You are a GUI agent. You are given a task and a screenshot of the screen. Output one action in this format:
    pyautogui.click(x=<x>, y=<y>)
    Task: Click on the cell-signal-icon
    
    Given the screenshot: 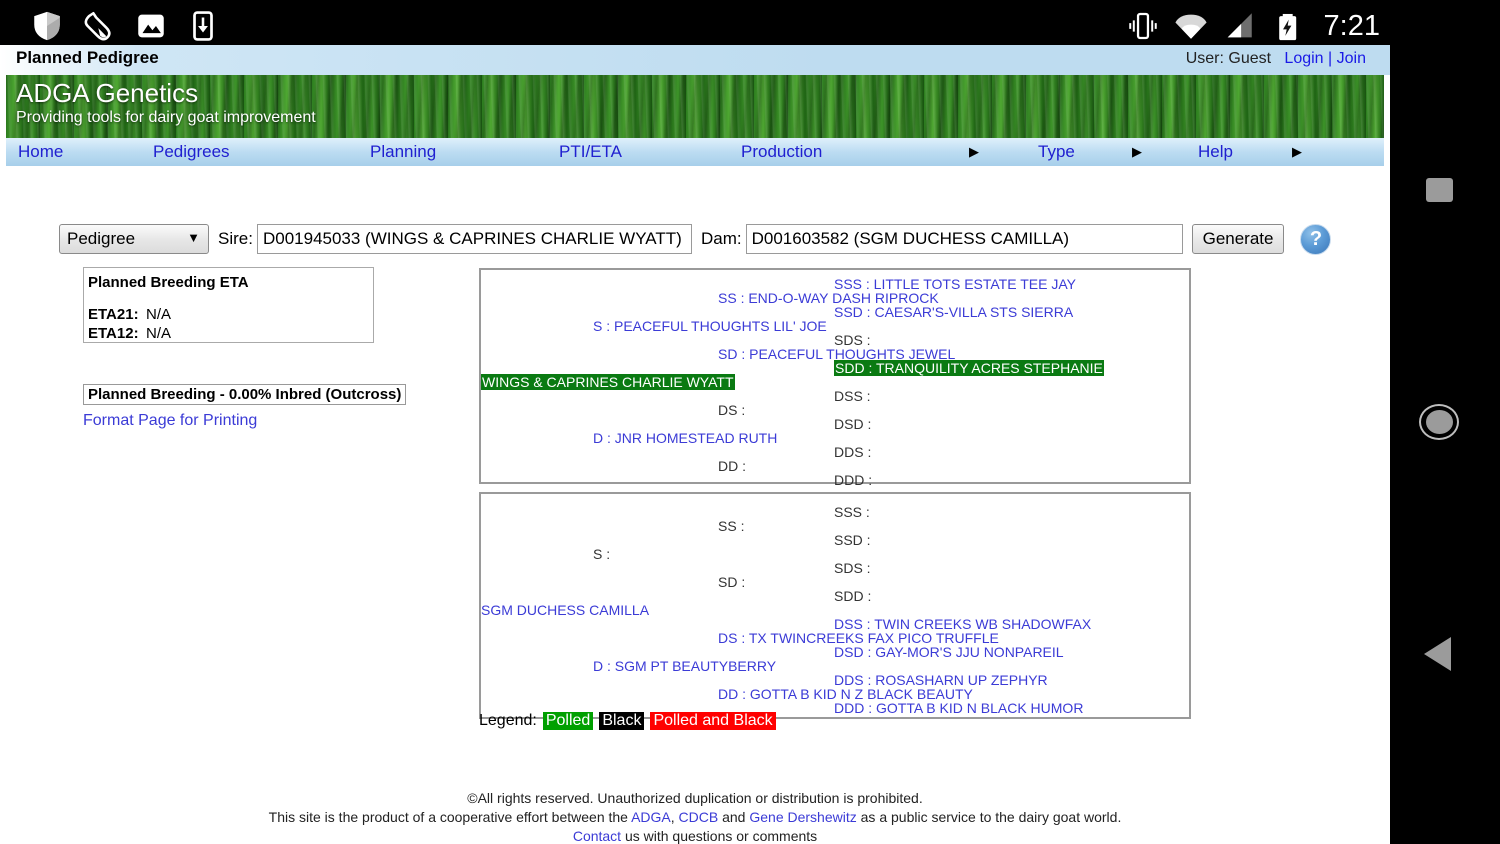 What is the action you would take?
    pyautogui.click(x=1239, y=25)
    